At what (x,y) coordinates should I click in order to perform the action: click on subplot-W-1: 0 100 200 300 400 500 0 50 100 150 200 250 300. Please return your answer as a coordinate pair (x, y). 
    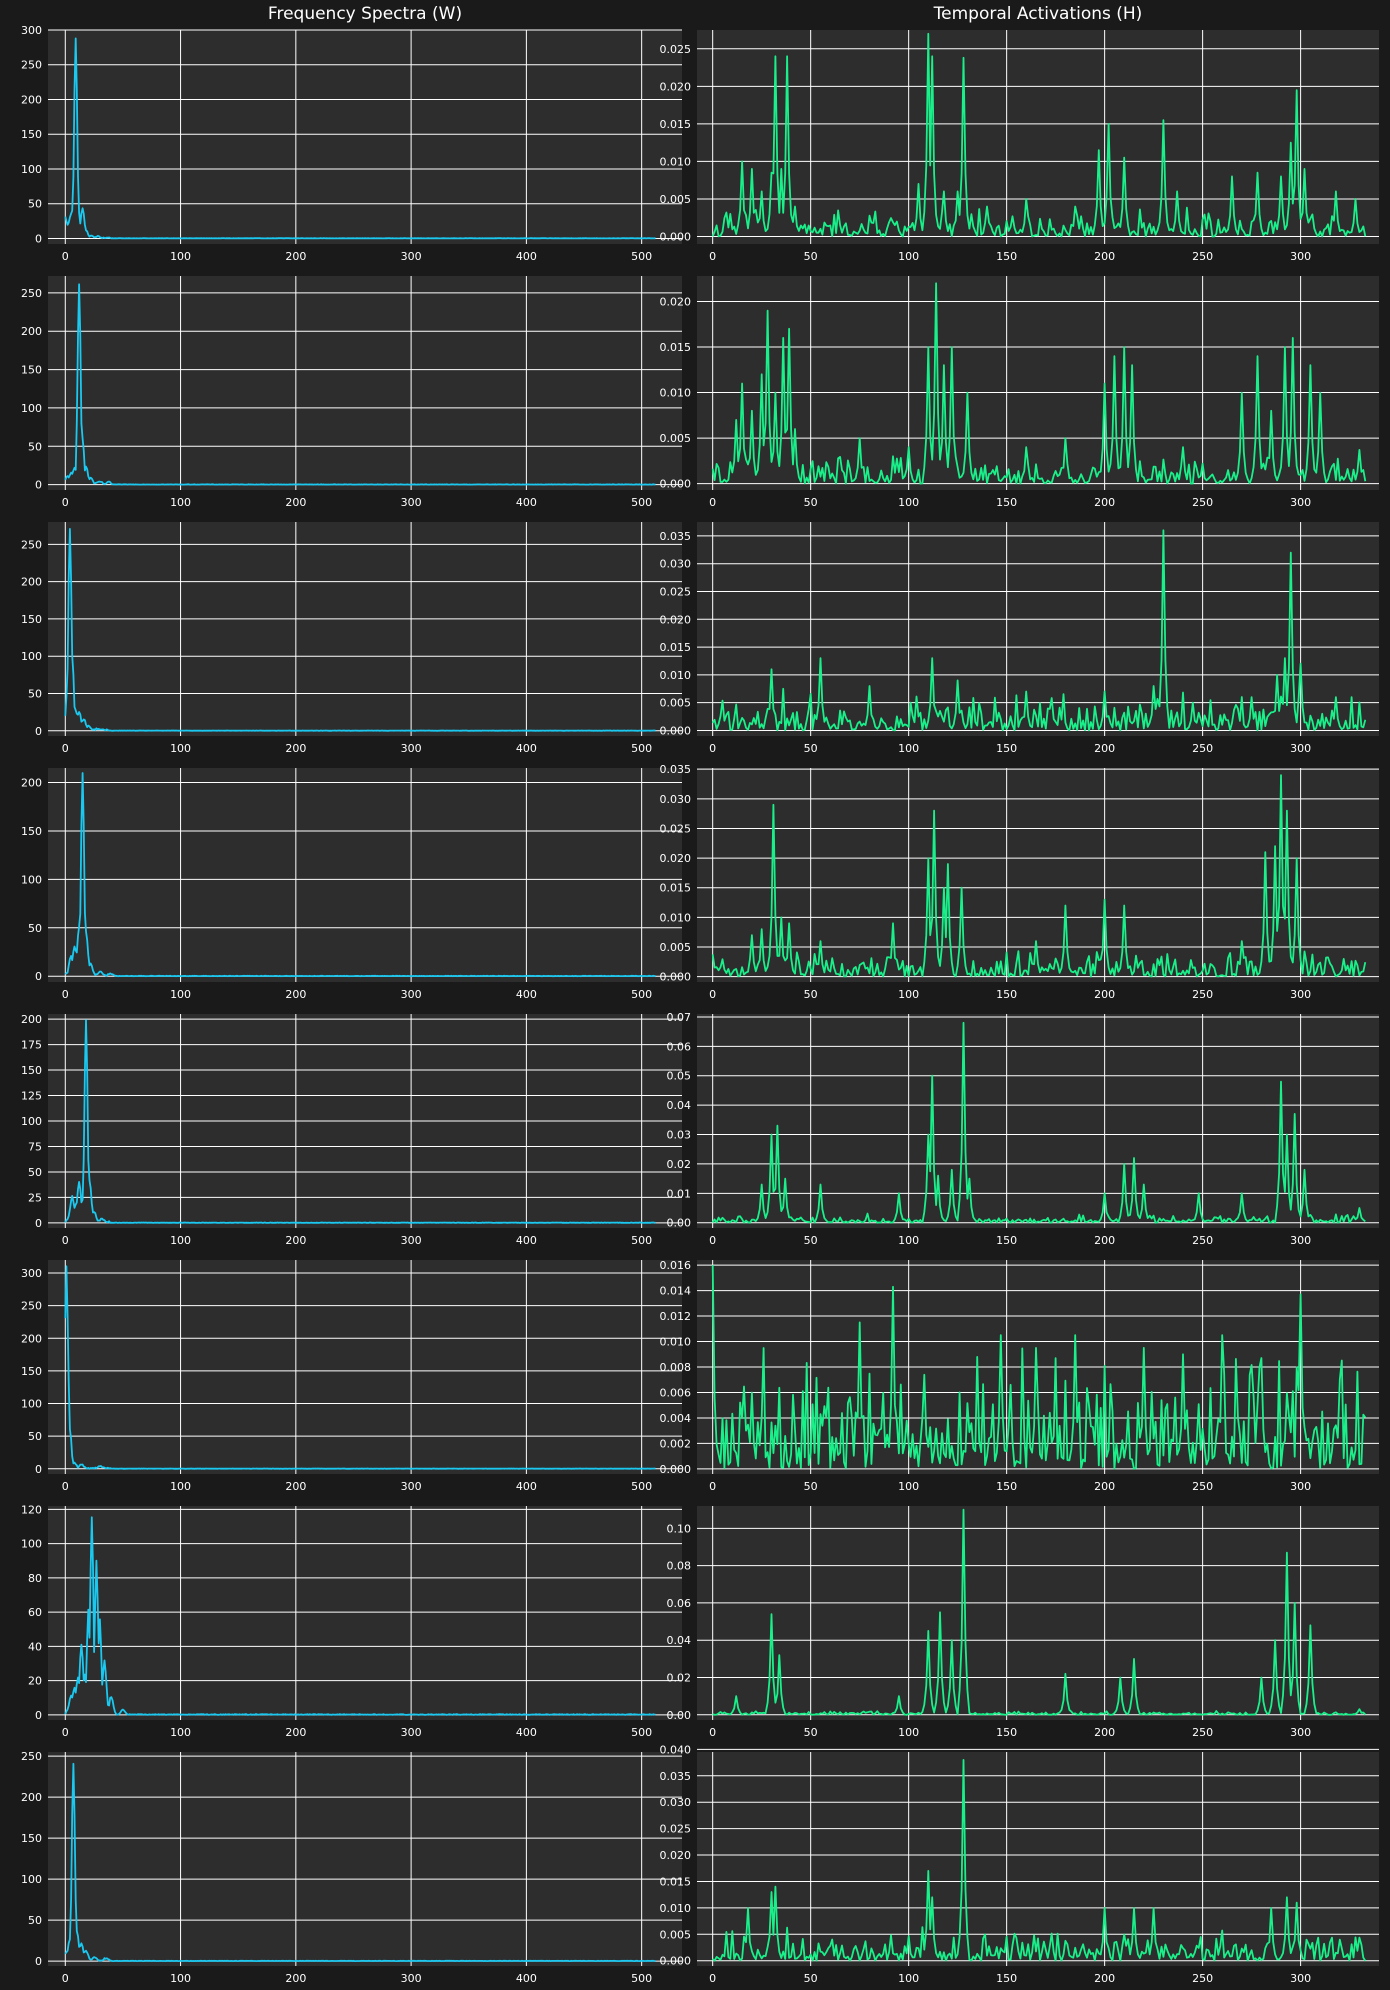
    Looking at the image, I should click on (351, 143).